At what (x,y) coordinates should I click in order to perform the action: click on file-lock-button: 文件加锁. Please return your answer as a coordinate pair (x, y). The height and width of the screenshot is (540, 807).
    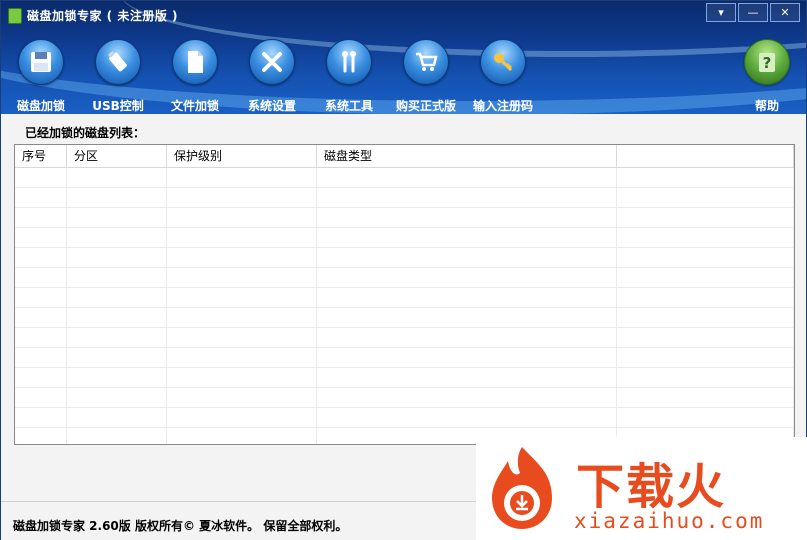
    Looking at the image, I should click on (195, 76).